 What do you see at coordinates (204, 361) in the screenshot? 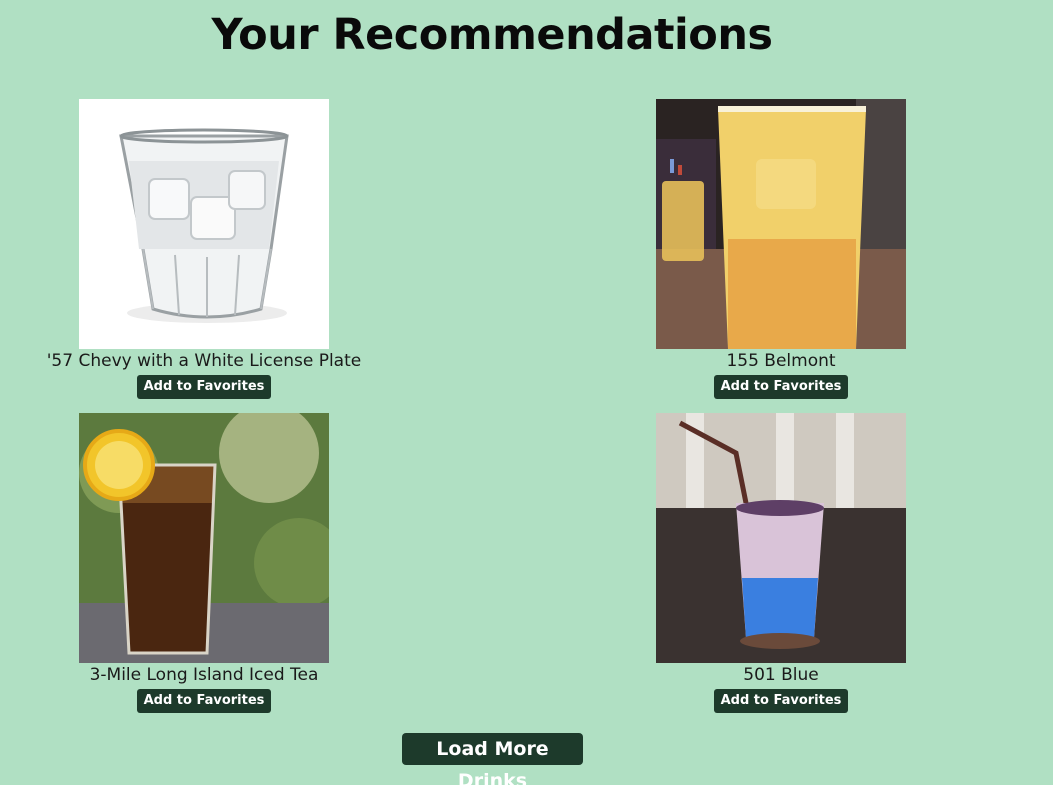
I see `drink-name: '57 Chevy with a White License Plate` at bounding box center [204, 361].